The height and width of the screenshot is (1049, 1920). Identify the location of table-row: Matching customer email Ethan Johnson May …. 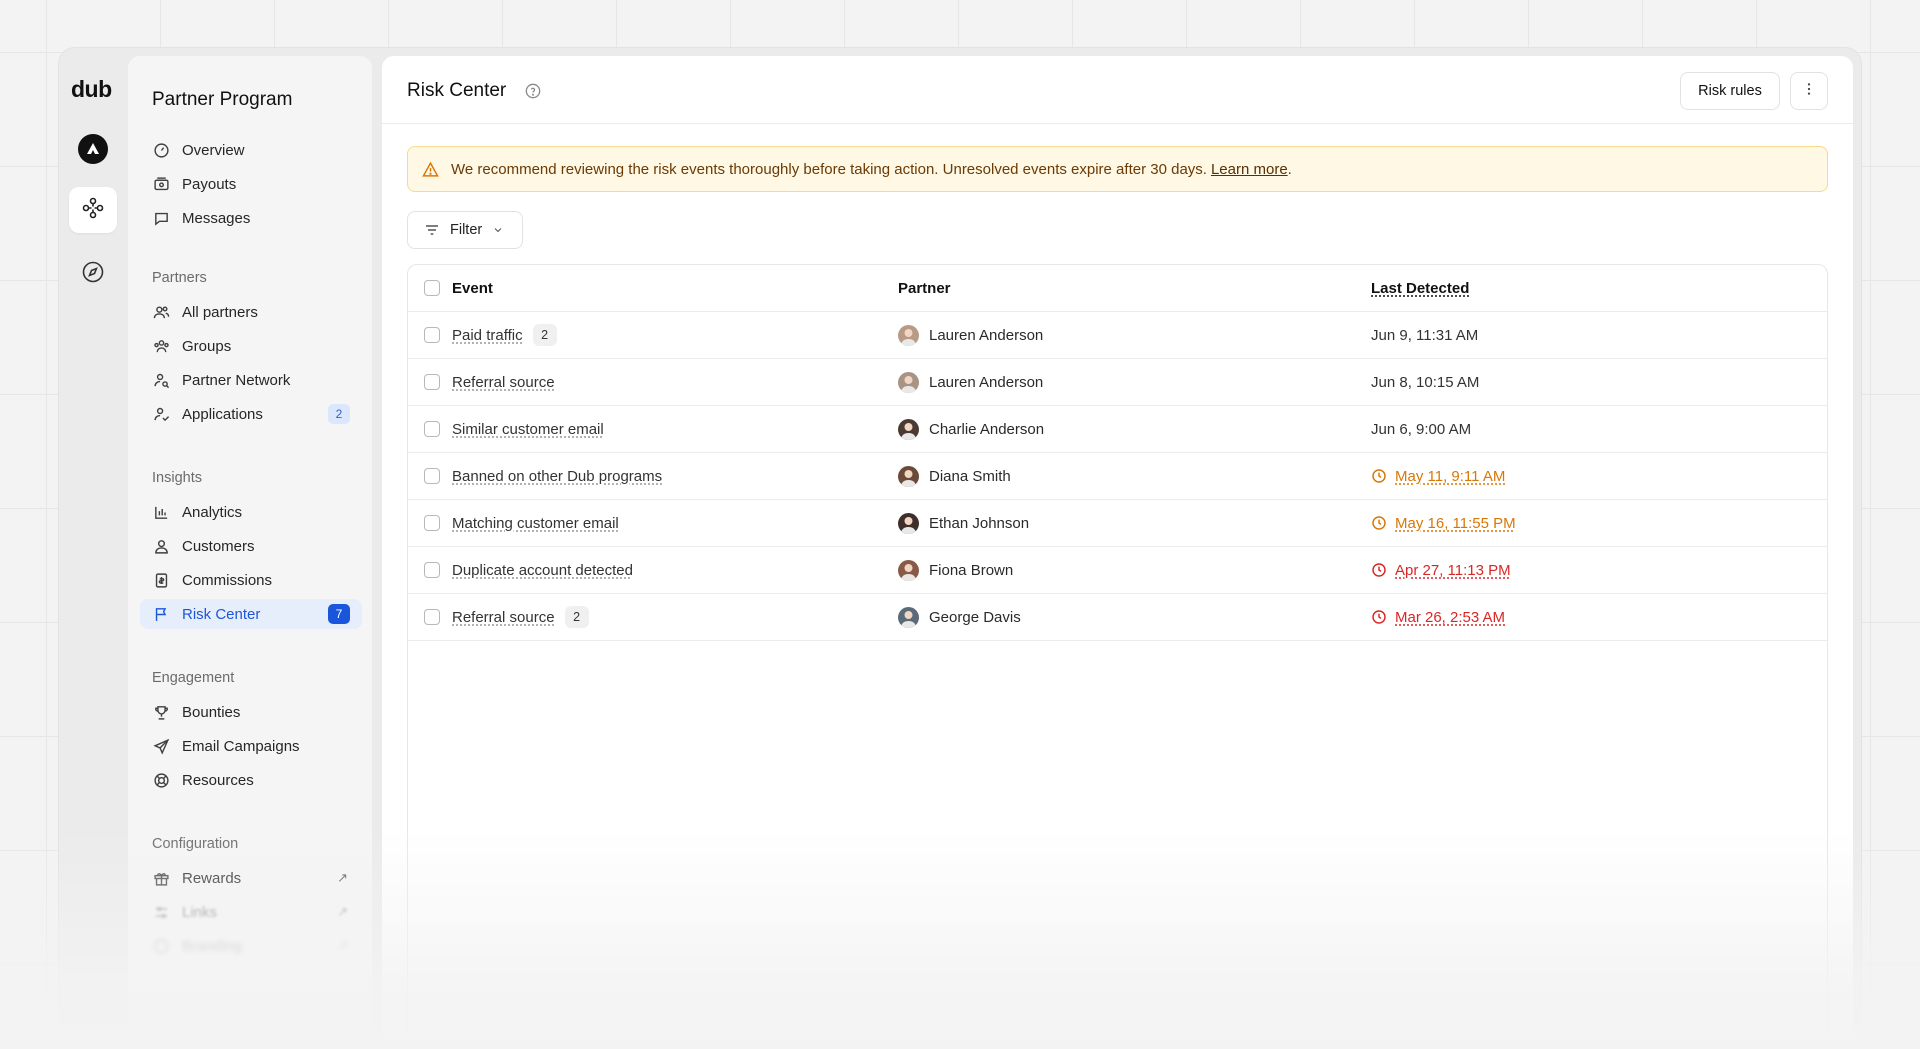
(1117, 523).